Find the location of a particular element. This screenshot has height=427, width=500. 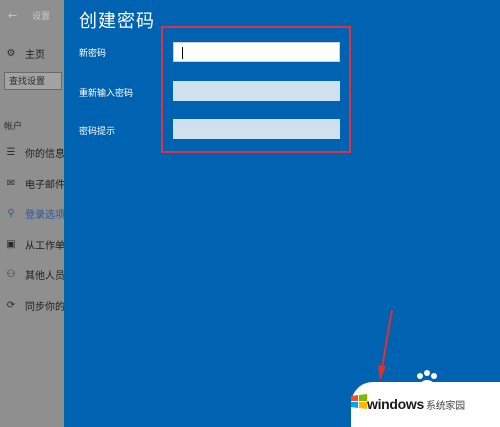

watermark-badge: windows 系统家园 is located at coordinates (425, 404).